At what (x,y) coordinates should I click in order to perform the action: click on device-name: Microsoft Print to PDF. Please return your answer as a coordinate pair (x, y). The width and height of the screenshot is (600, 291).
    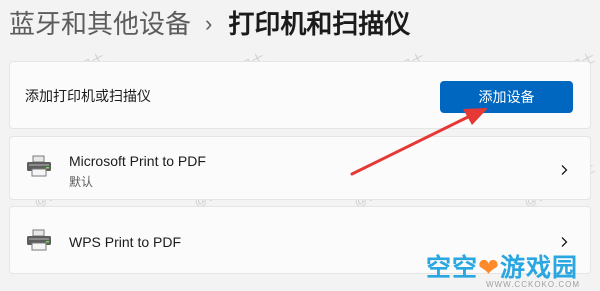
    Looking at the image, I should click on (137, 161).